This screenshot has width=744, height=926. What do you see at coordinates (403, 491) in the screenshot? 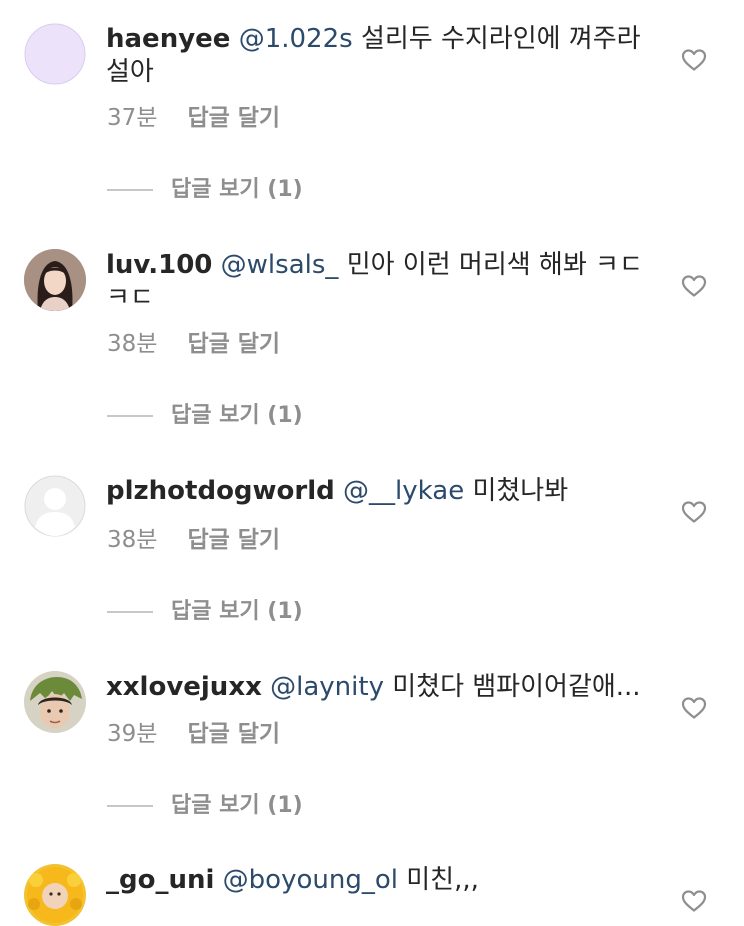
I see `comment-mention: @__lykae` at bounding box center [403, 491].